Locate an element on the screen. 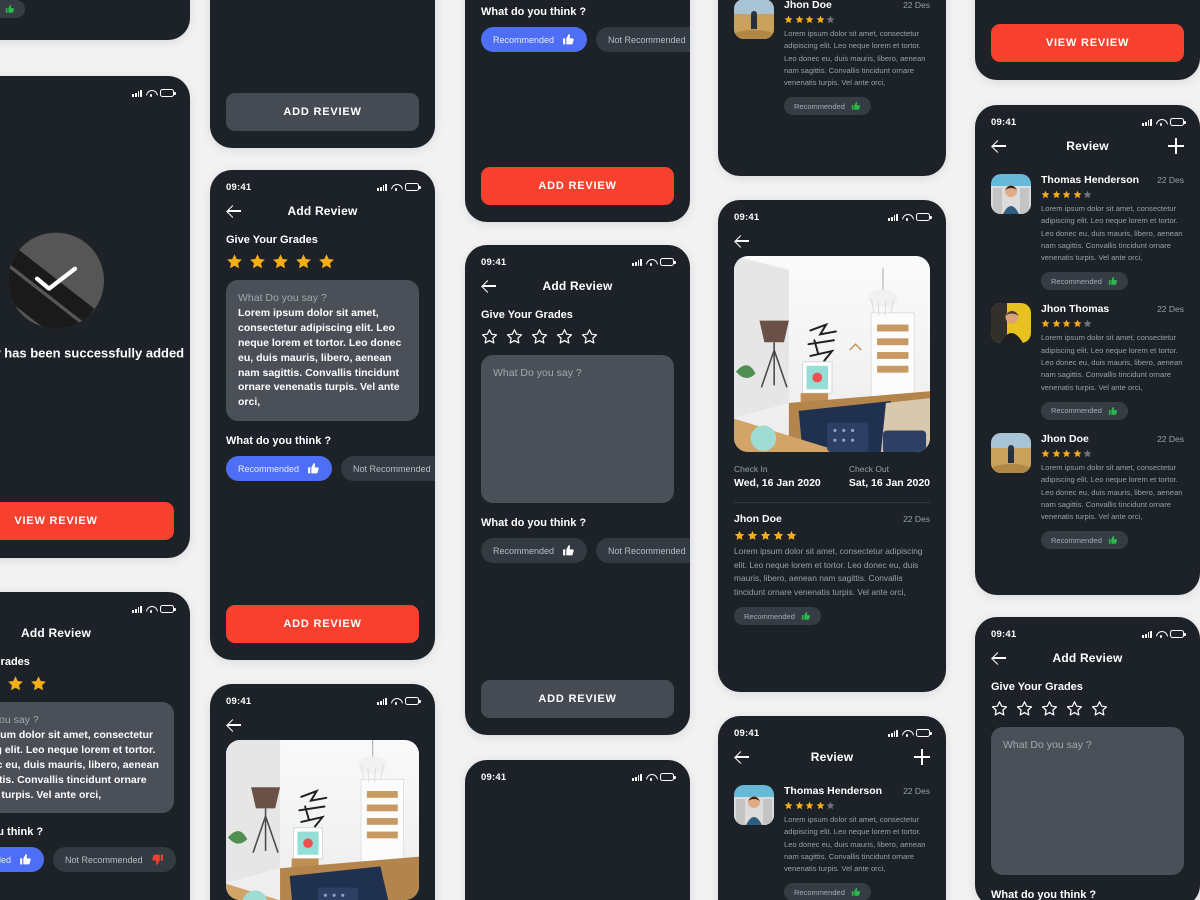 This screenshot has height=900, width=1200. check-out-block: Check Out Sat, 16 Jan 2020 is located at coordinates (889, 476).